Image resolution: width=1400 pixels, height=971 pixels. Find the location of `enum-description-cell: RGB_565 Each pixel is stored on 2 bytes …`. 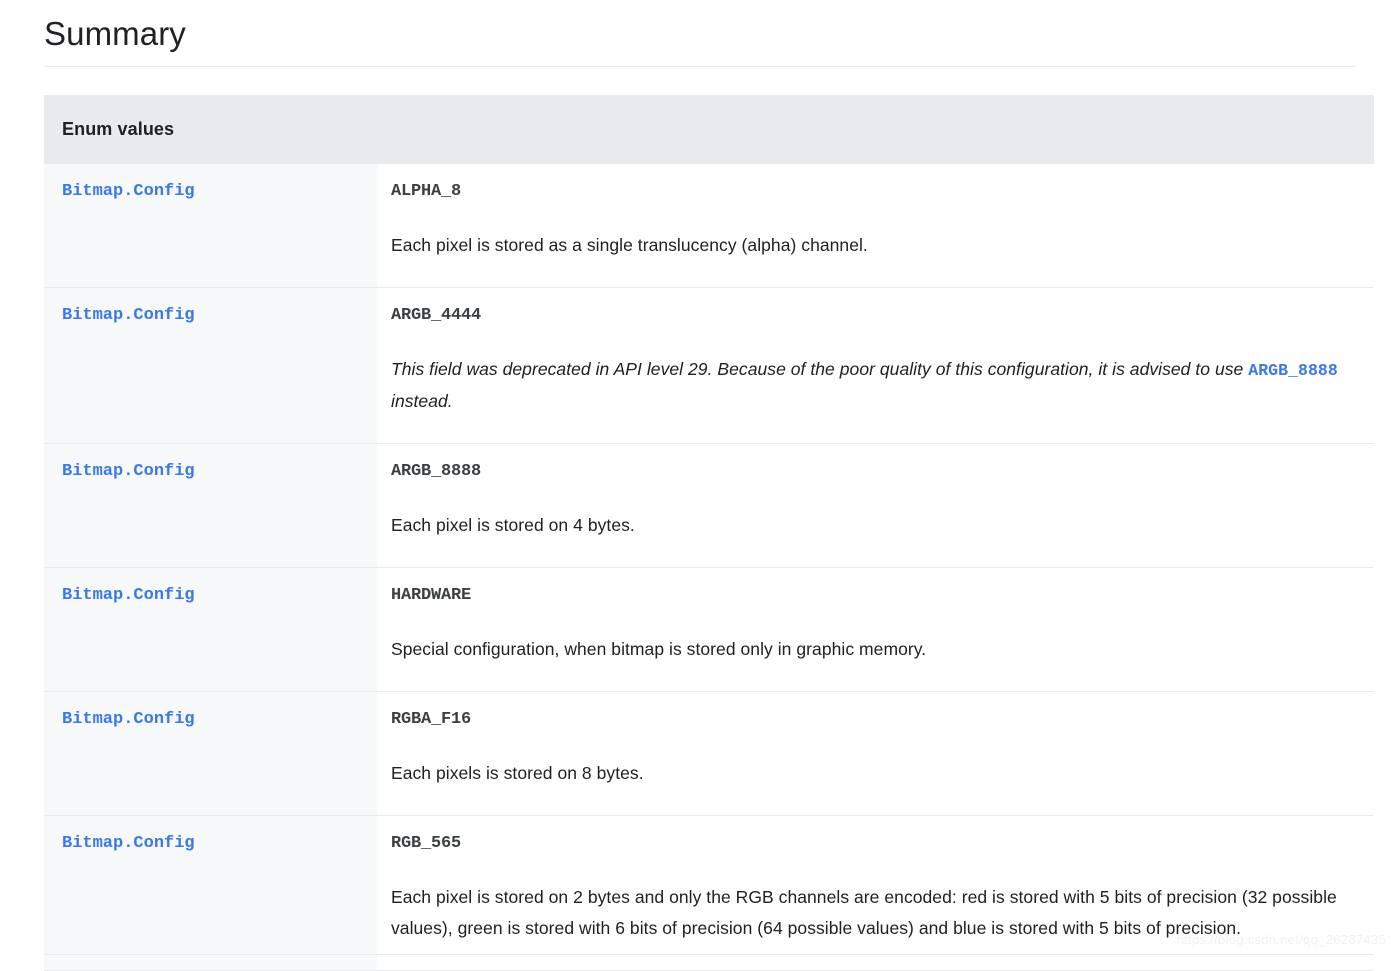

enum-description-cell: RGB_565 Each pixel is stored on 2 bytes … is located at coordinates (875, 893).